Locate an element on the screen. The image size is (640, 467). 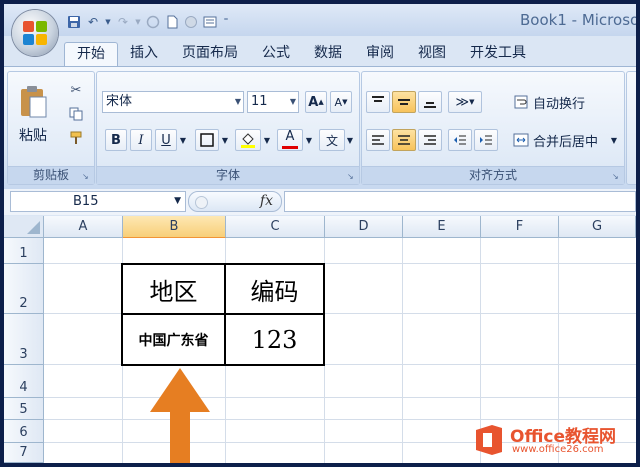
new-document-icon is located at coordinates (172, 22).